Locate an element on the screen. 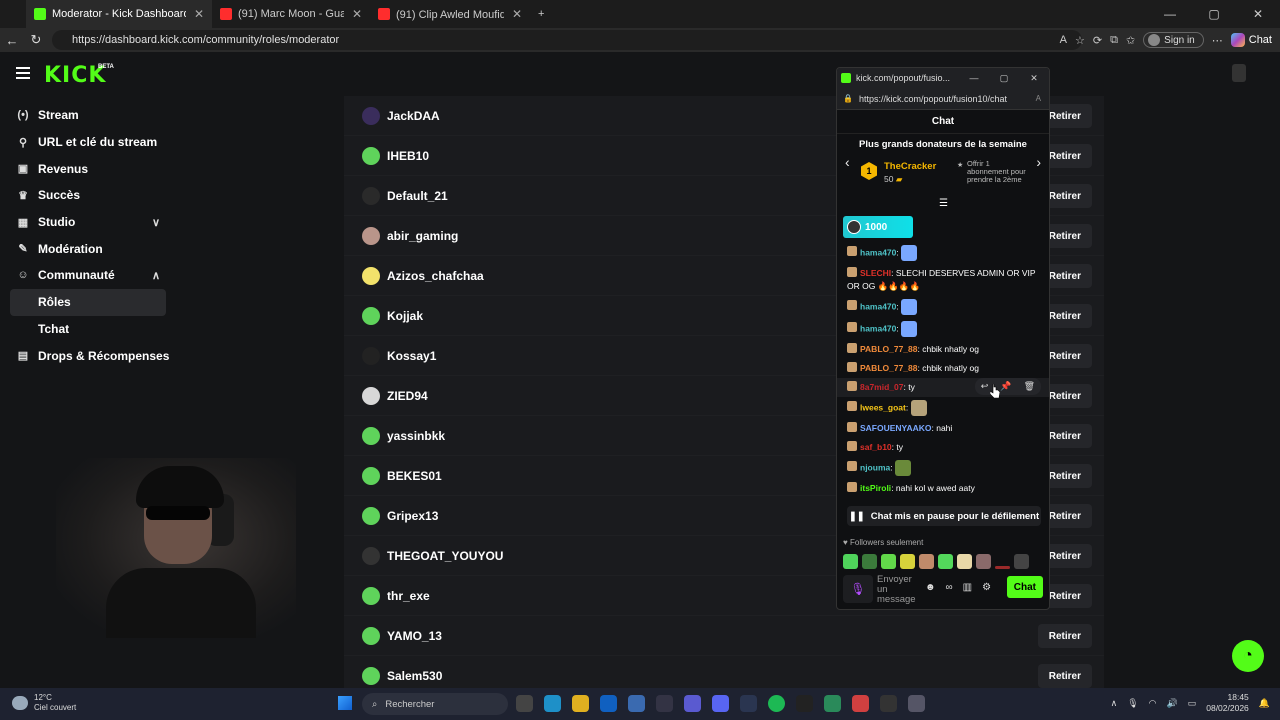 This screenshot has height=720, width=1280. popout-url: https://kick.com/popout/fusion10/chat is located at coordinates (933, 99).